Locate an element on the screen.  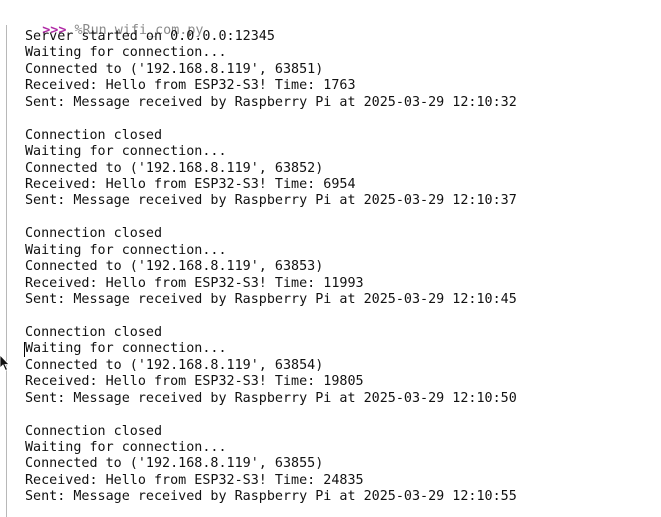
text-cursor is located at coordinates (24, 349).